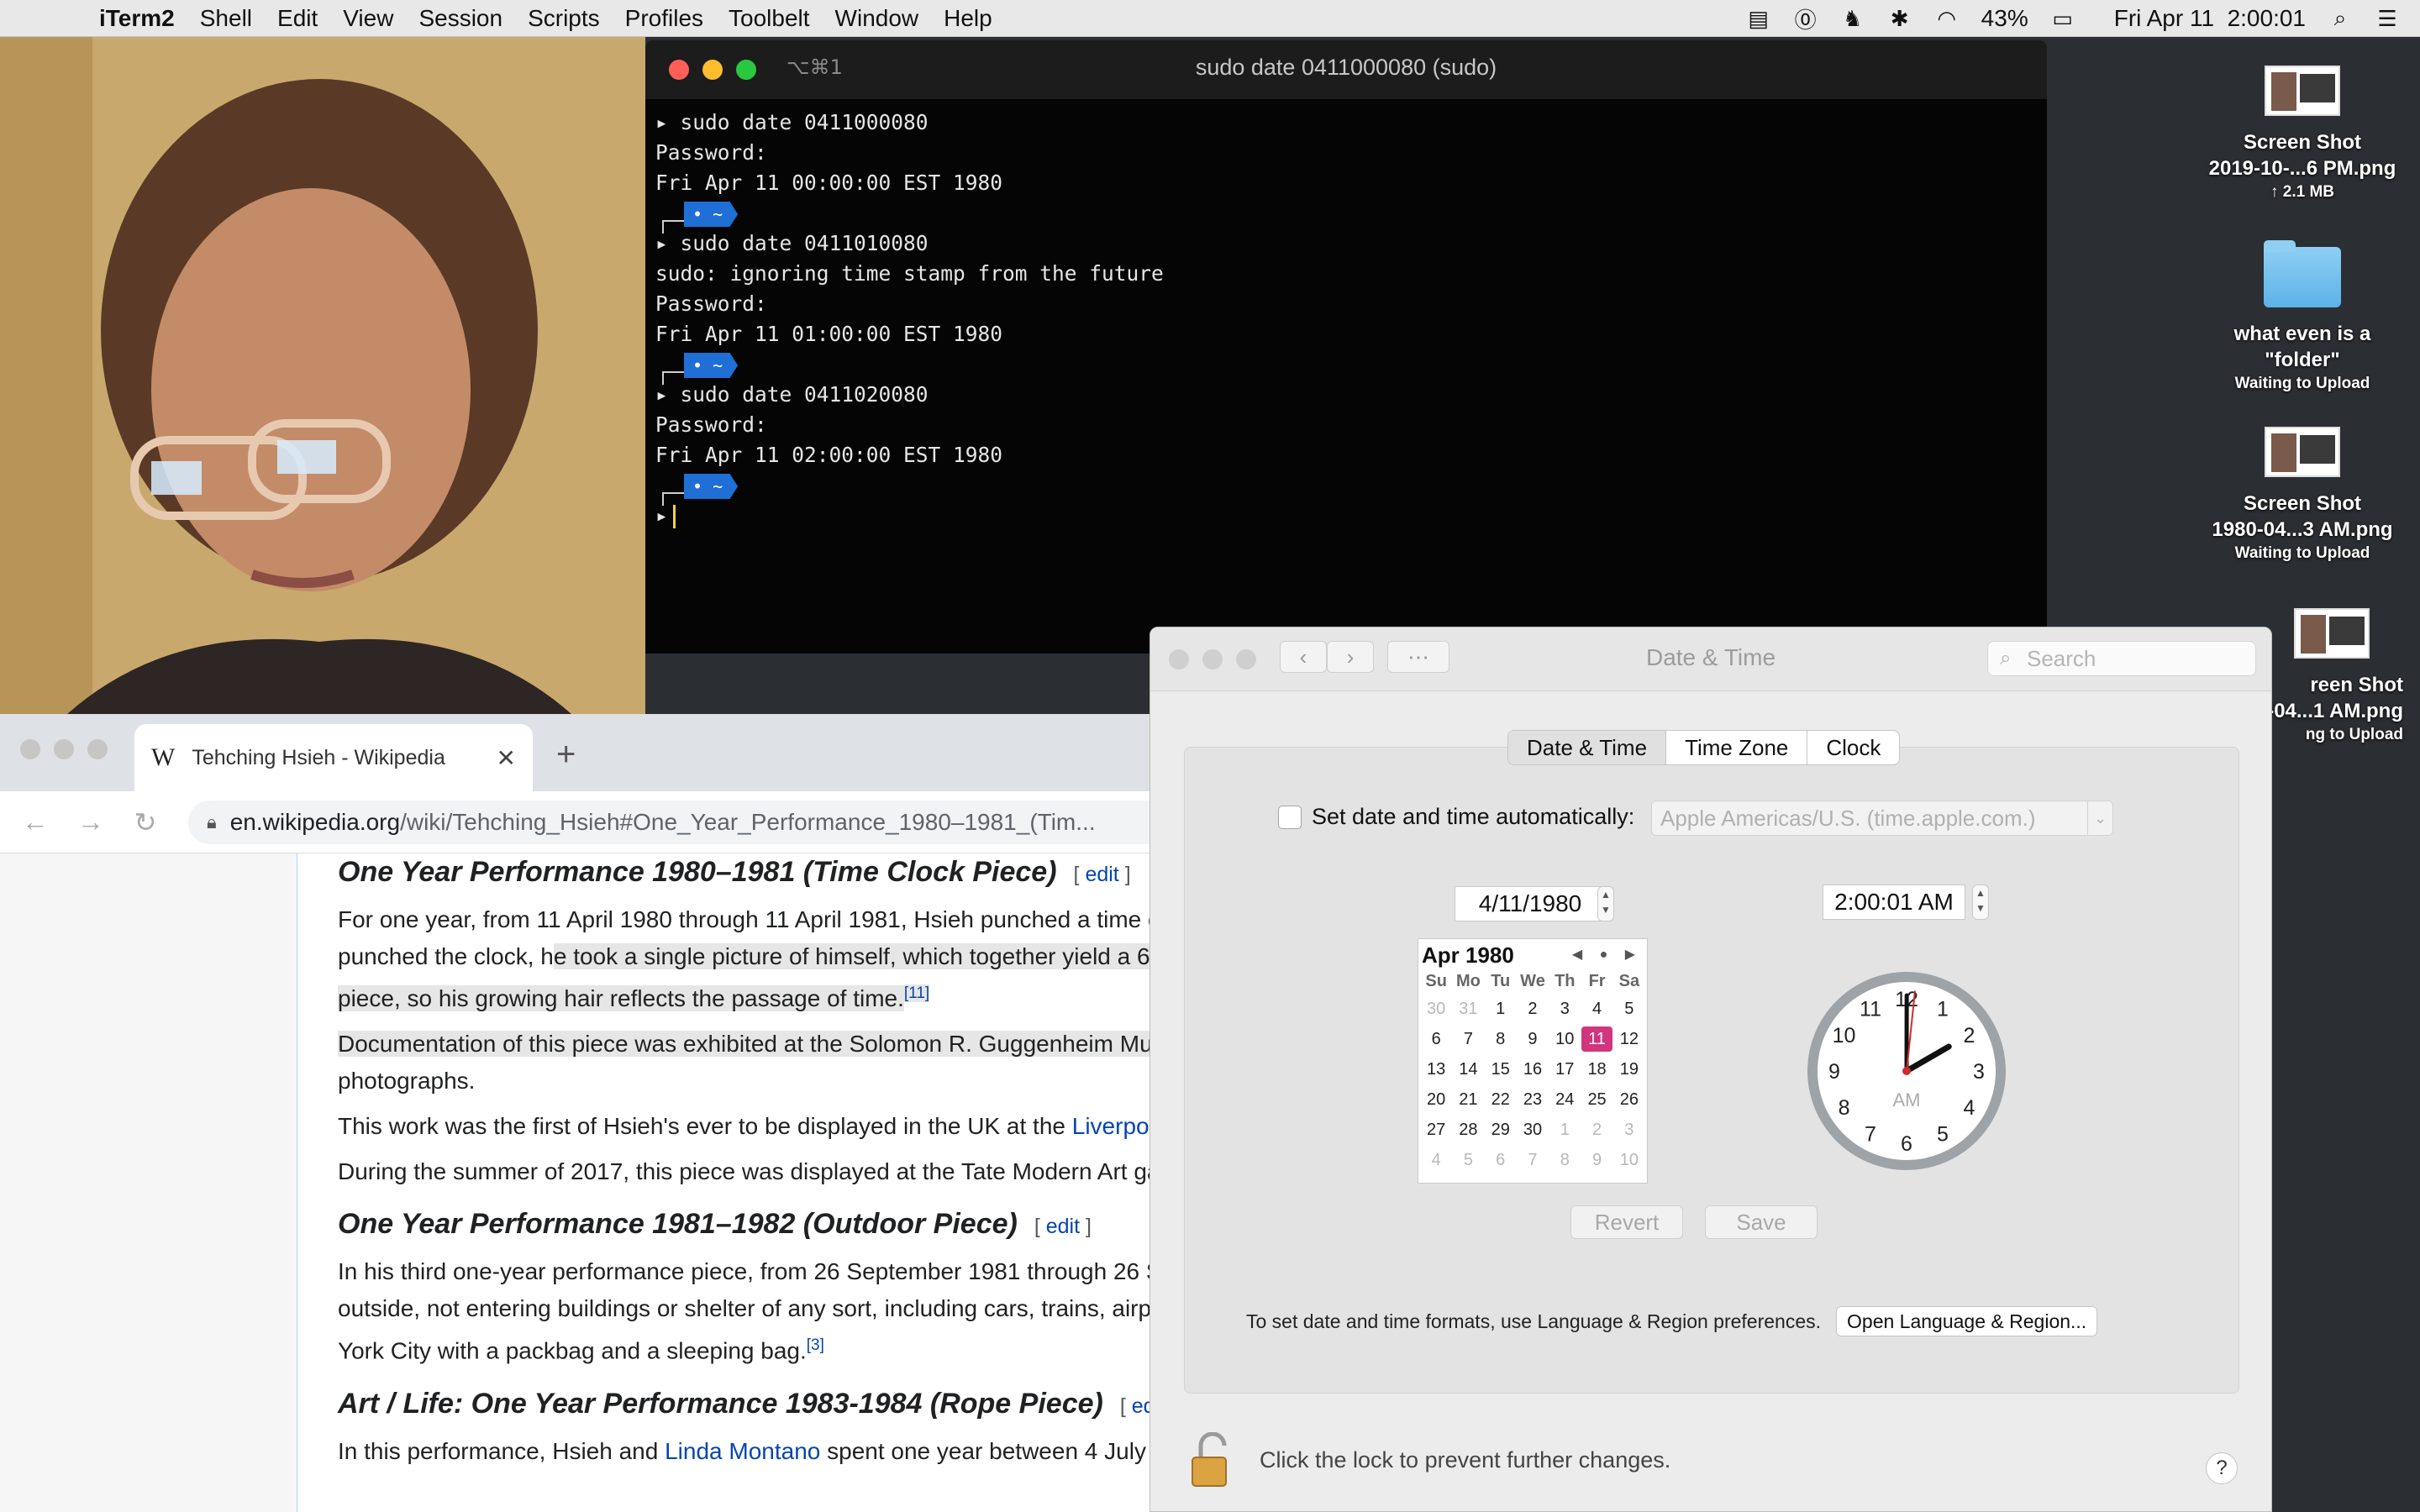  Describe the element at coordinates (1290, 817) in the screenshot. I see `auto-time-checkbox` at that location.